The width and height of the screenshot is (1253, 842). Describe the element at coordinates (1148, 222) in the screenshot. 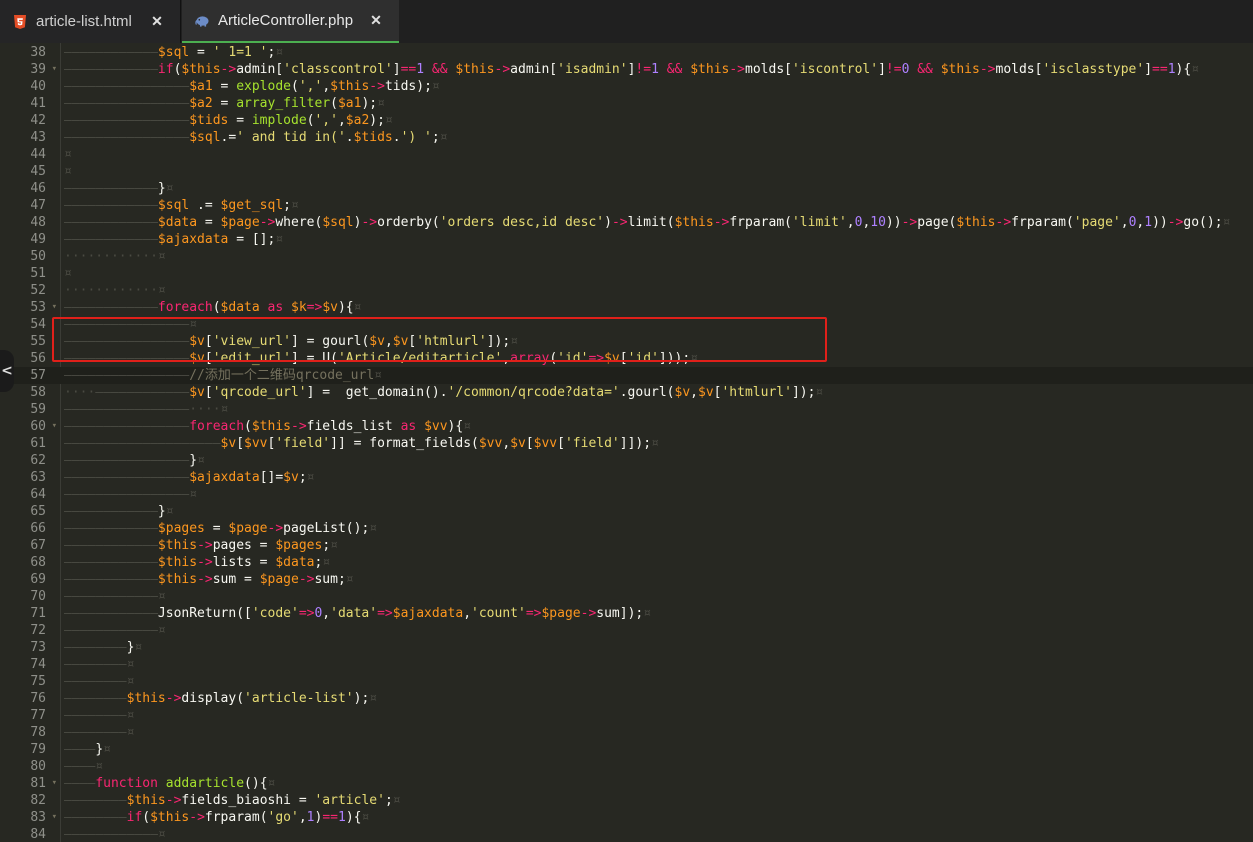

I see `code-token: 1` at that location.